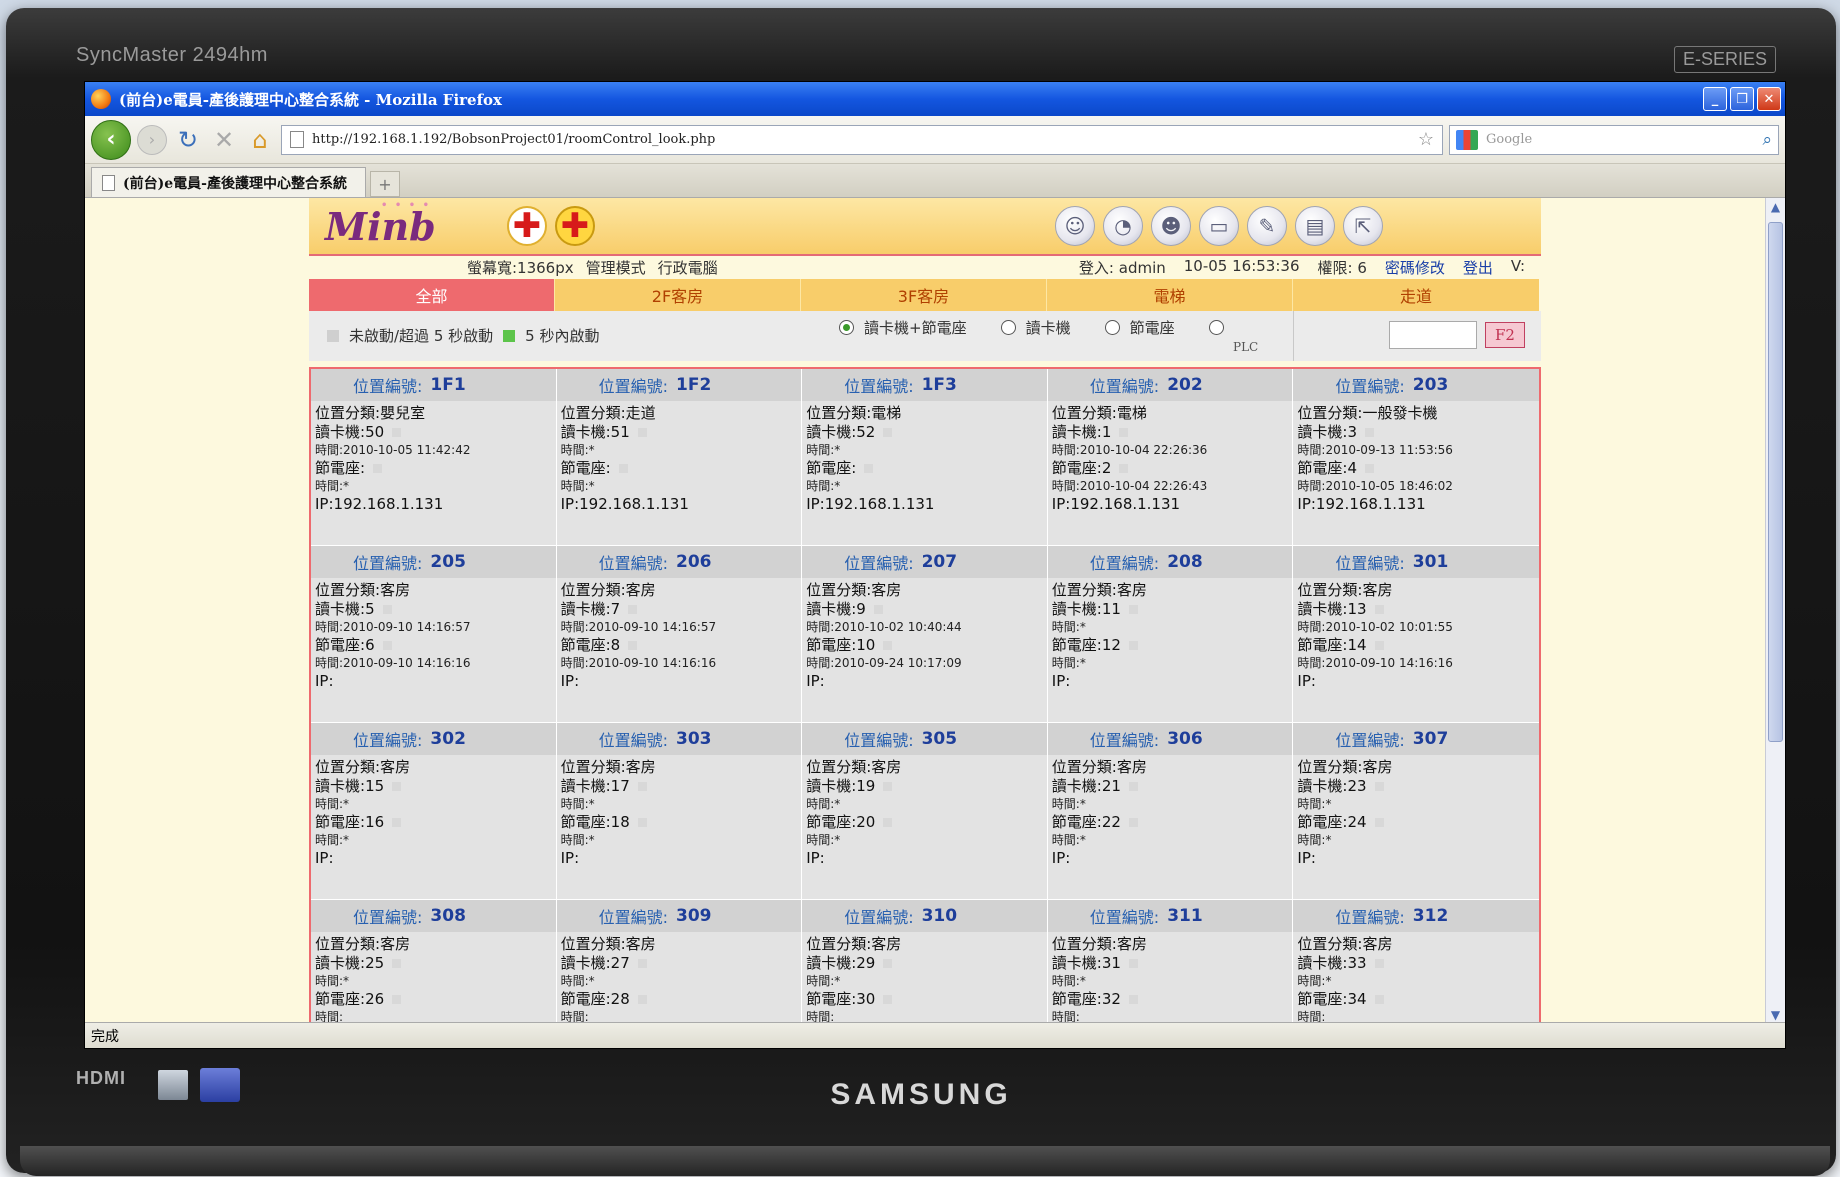 This screenshot has width=1840, height=1177. I want to click on back-button: ‹, so click(111, 139).